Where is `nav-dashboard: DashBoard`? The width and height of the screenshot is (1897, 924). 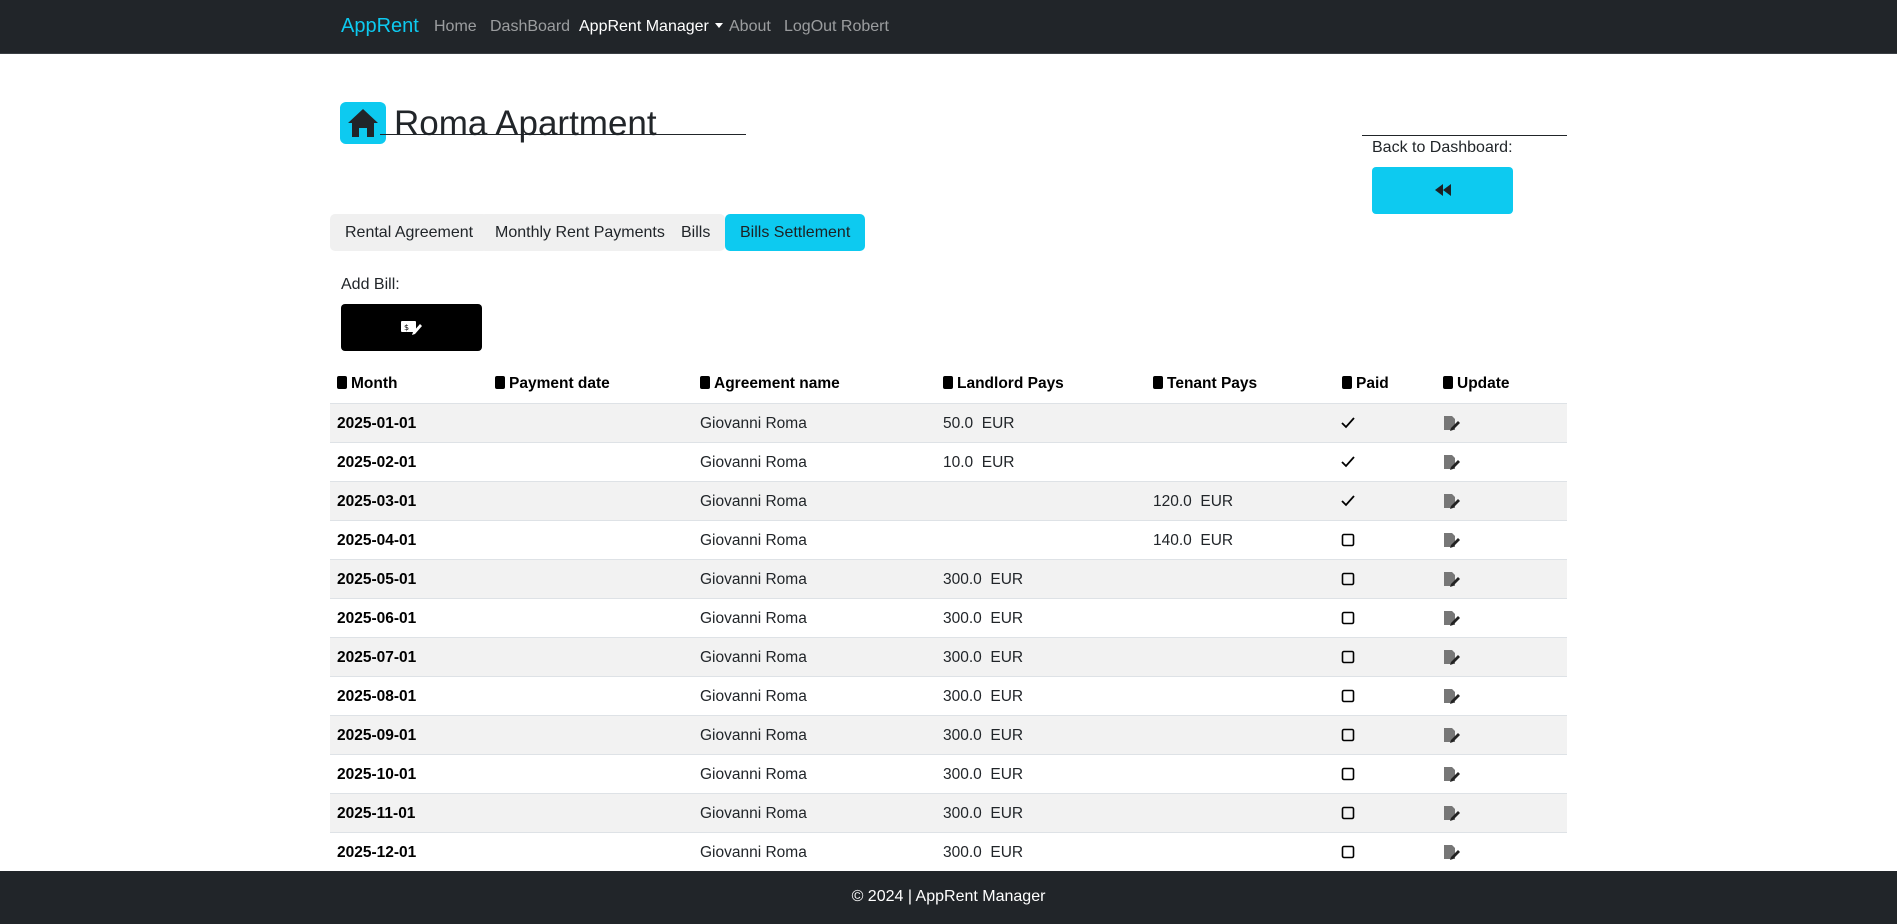 nav-dashboard: DashBoard is located at coordinates (530, 27).